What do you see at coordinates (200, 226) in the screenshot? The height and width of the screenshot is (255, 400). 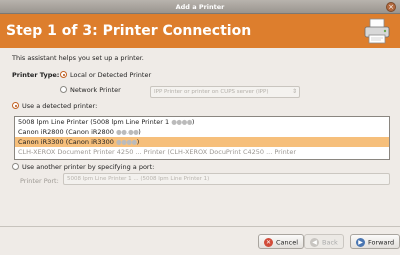 I see `button-separator` at bounding box center [200, 226].